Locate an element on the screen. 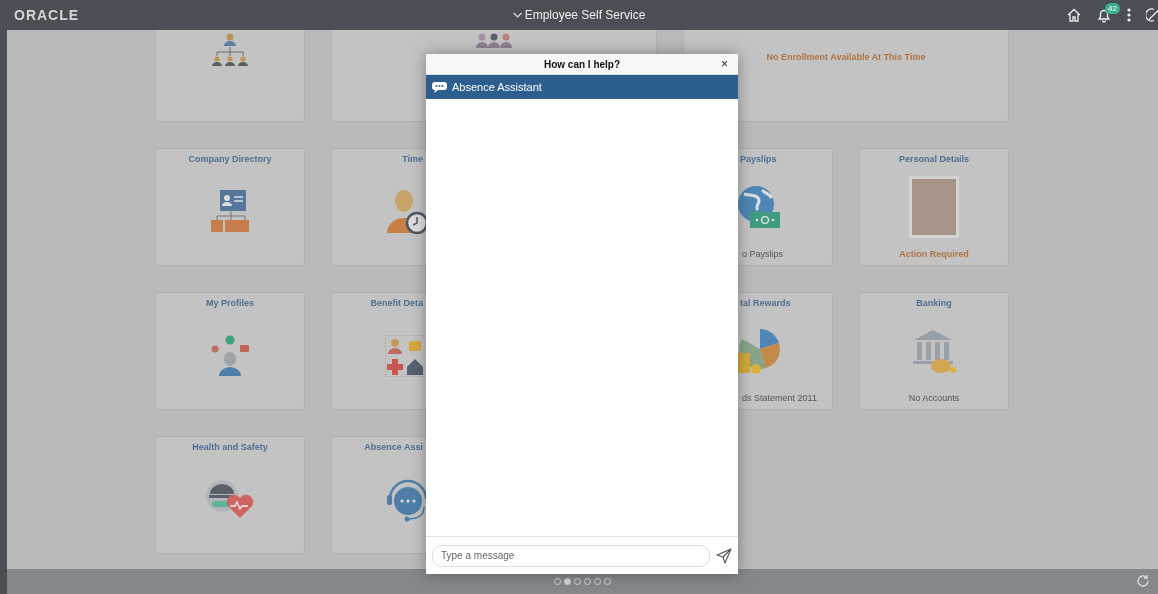 The height and width of the screenshot is (594, 1158). notification-count-badge: 42 is located at coordinates (1112, 8).